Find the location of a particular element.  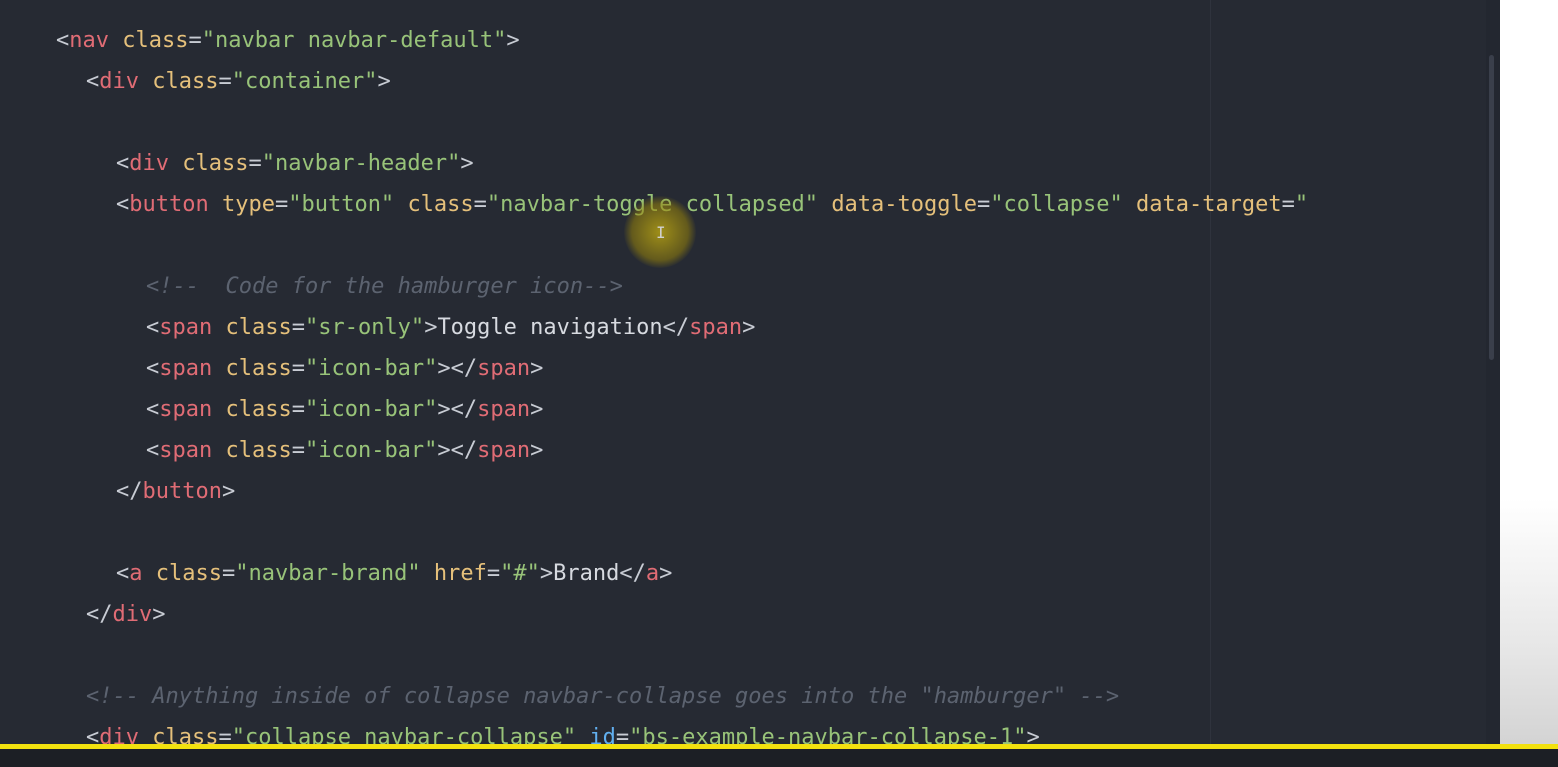

side-panel is located at coordinates (1529, 383).